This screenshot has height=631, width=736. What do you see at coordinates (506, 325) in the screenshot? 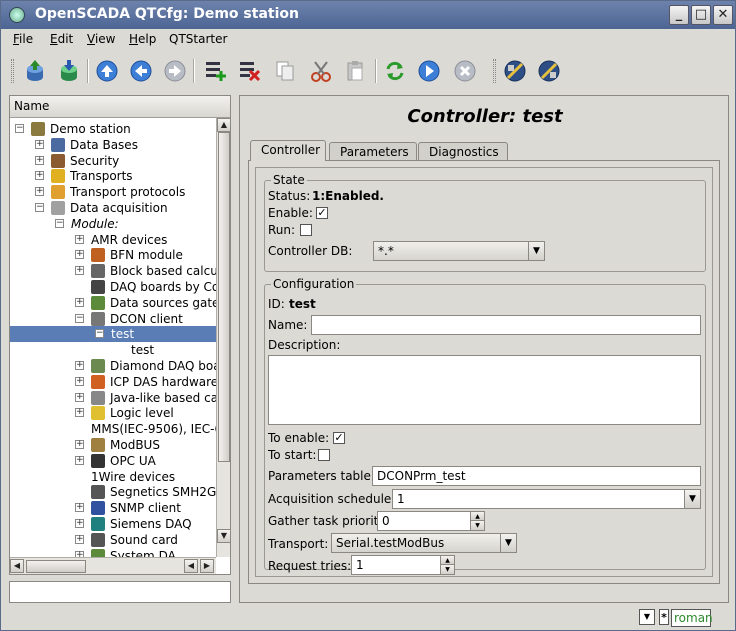
I see `name-field` at bounding box center [506, 325].